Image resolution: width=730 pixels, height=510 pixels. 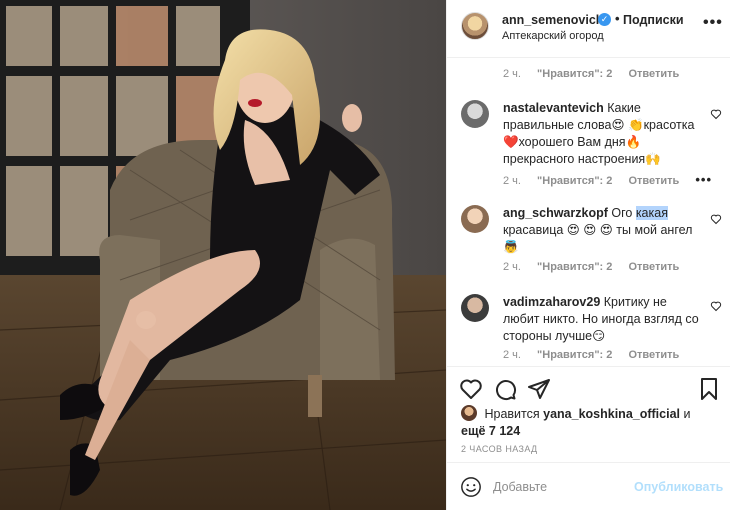 What do you see at coordinates (505, 389) in the screenshot?
I see `comment-icon` at bounding box center [505, 389].